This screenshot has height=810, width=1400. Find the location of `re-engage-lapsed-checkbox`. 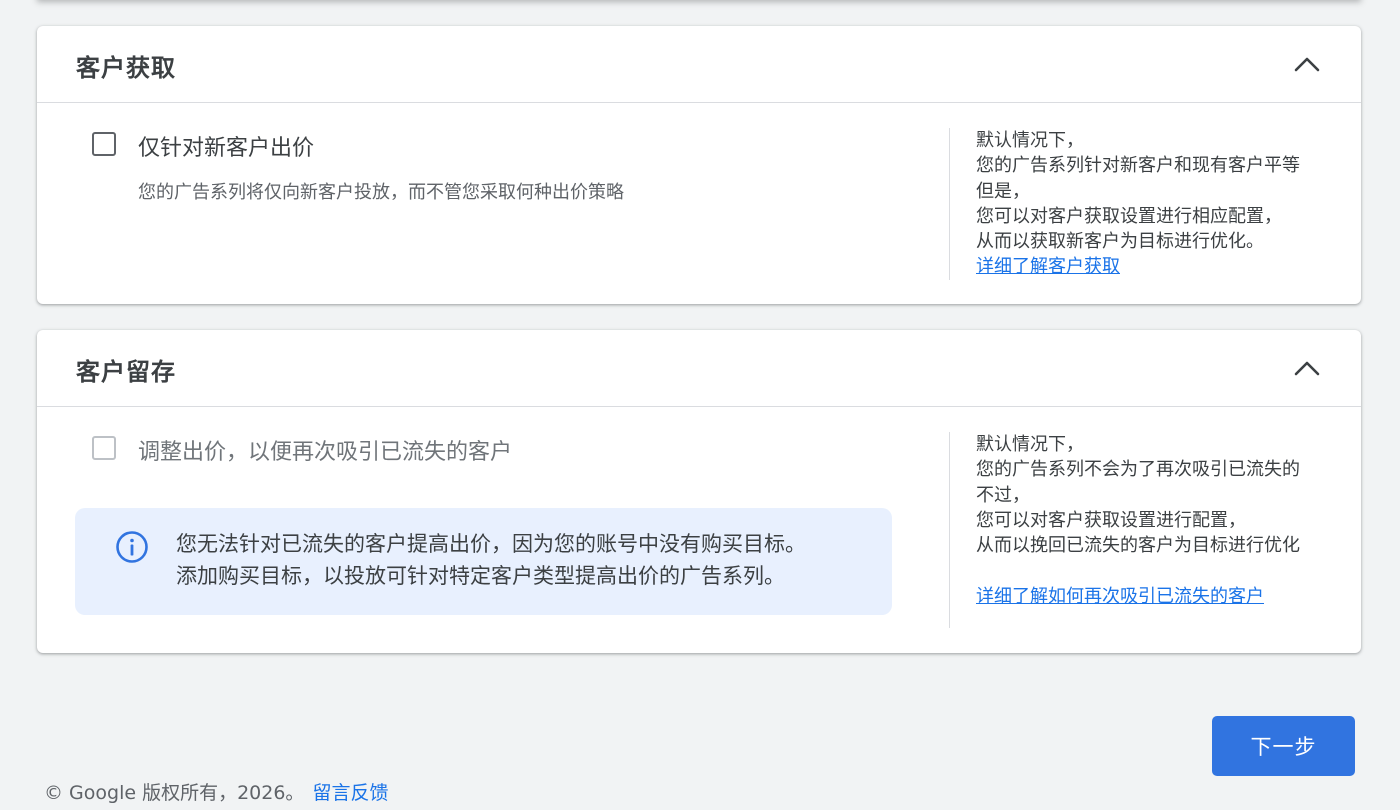

re-engage-lapsed-checkbox is located at coordinates (104, 448).